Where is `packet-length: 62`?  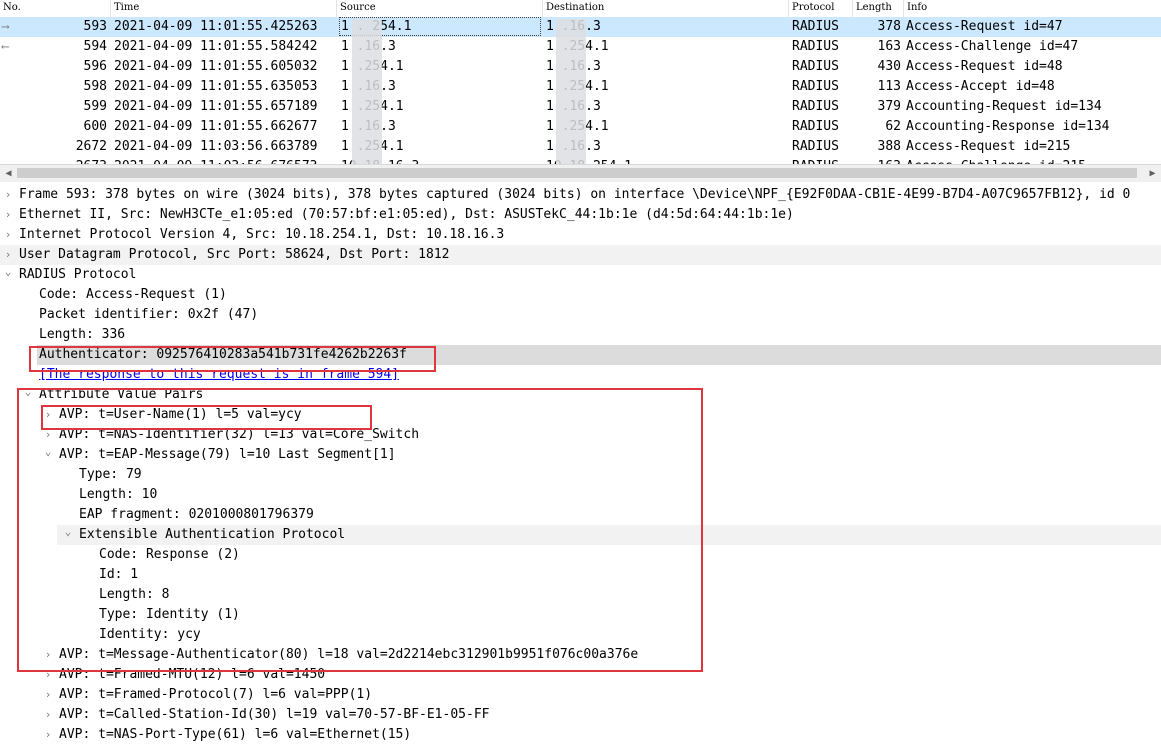
packet-length: 62 is located at coordinates (893, 126).